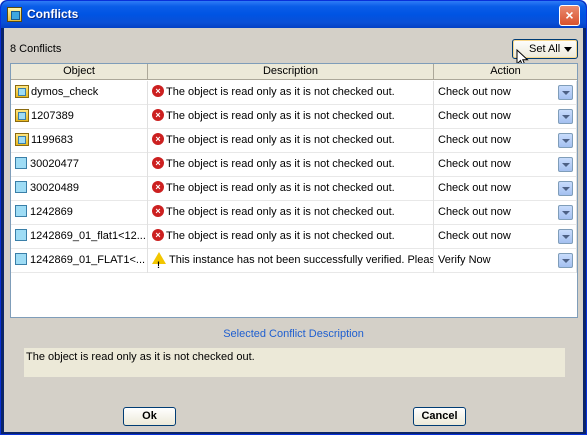 The height and width of the screenshot is (435, 587). I want to click on title-bar: Conflicts ×, so click(293, 14).